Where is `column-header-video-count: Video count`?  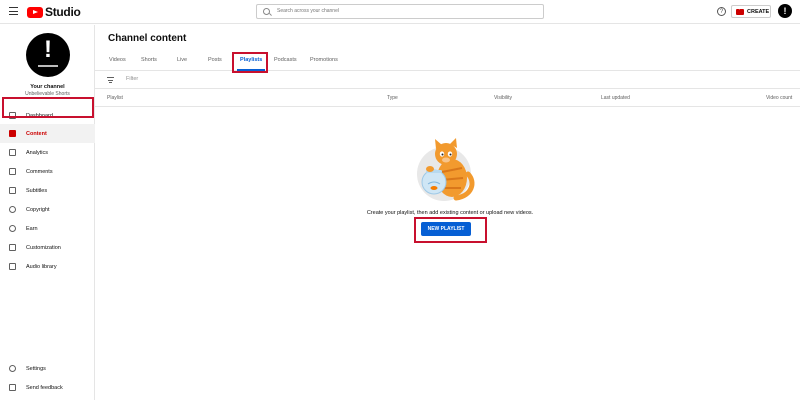 column-header-video-count: Video count is located at coordinates (779, 98).